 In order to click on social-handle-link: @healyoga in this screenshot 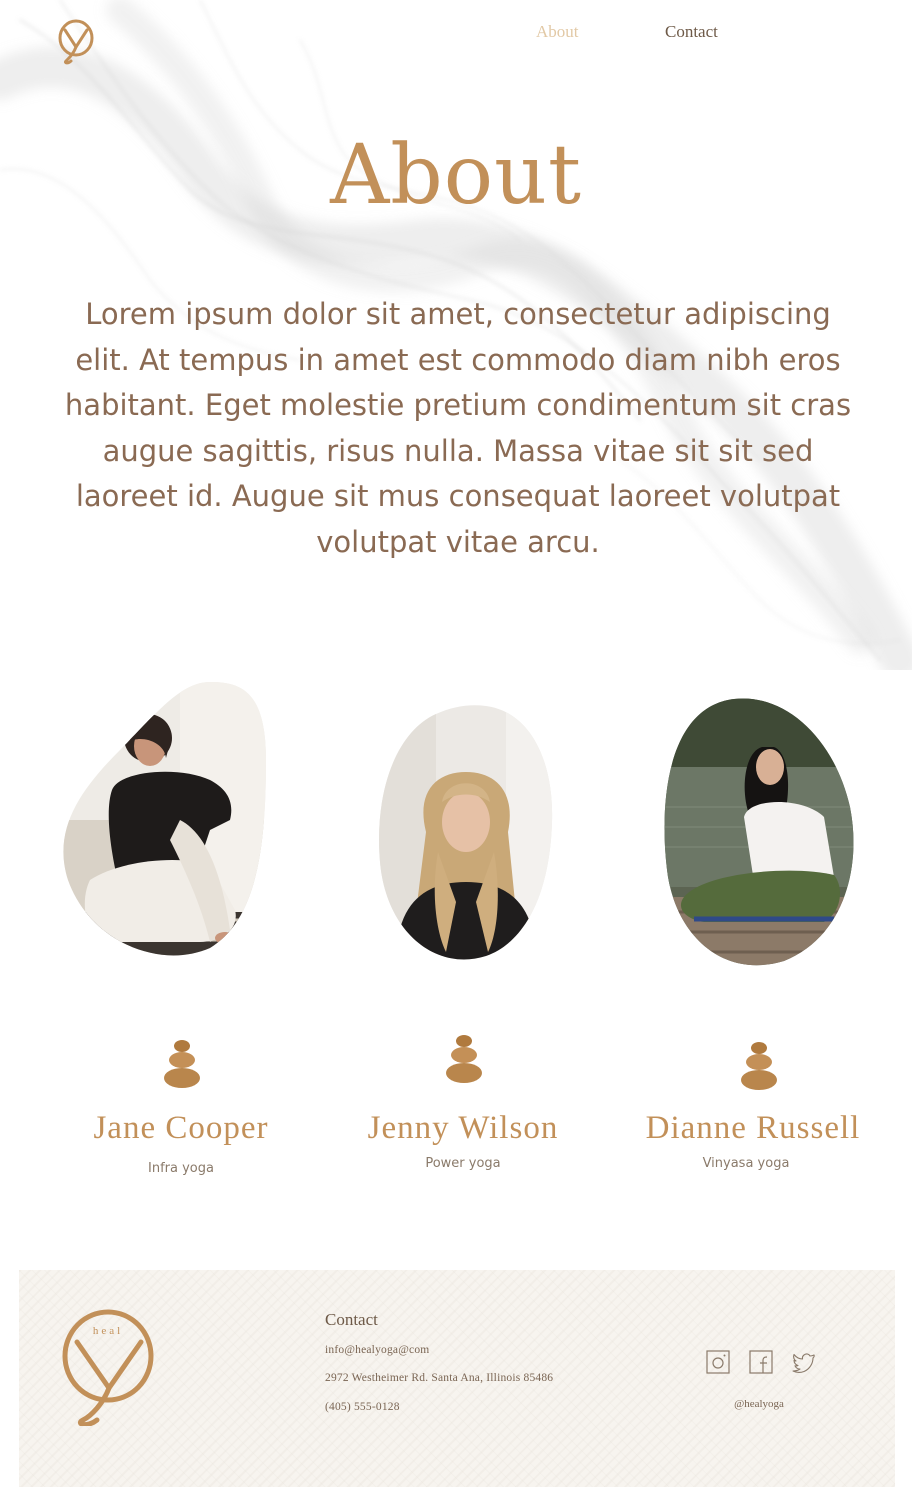, I will do `click(759, 1404)`.